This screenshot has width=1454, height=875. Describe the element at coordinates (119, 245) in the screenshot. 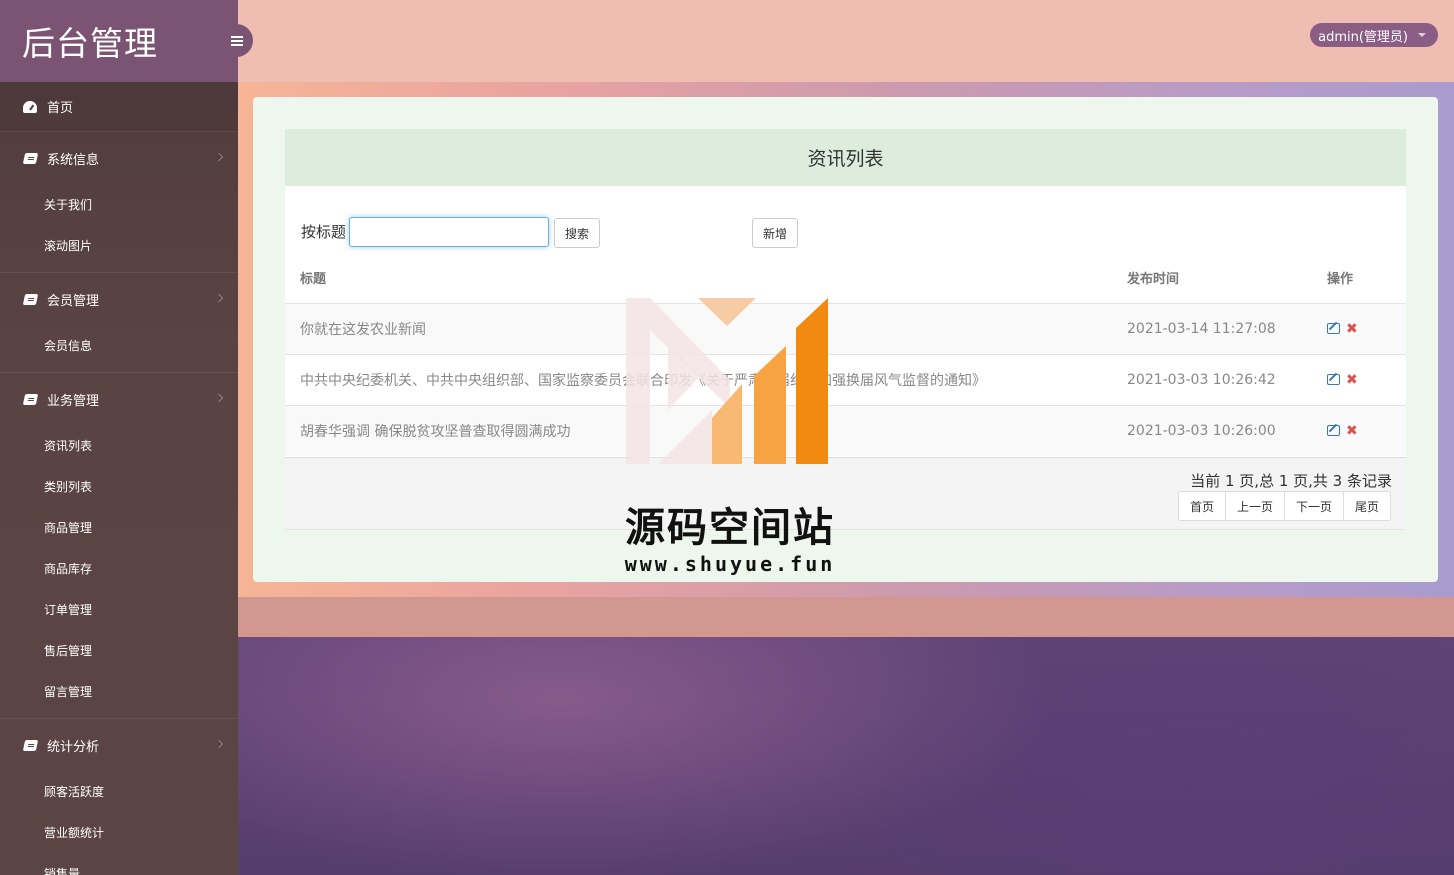

I see `sidebar-item-carousel: 滚动图片` at that location.